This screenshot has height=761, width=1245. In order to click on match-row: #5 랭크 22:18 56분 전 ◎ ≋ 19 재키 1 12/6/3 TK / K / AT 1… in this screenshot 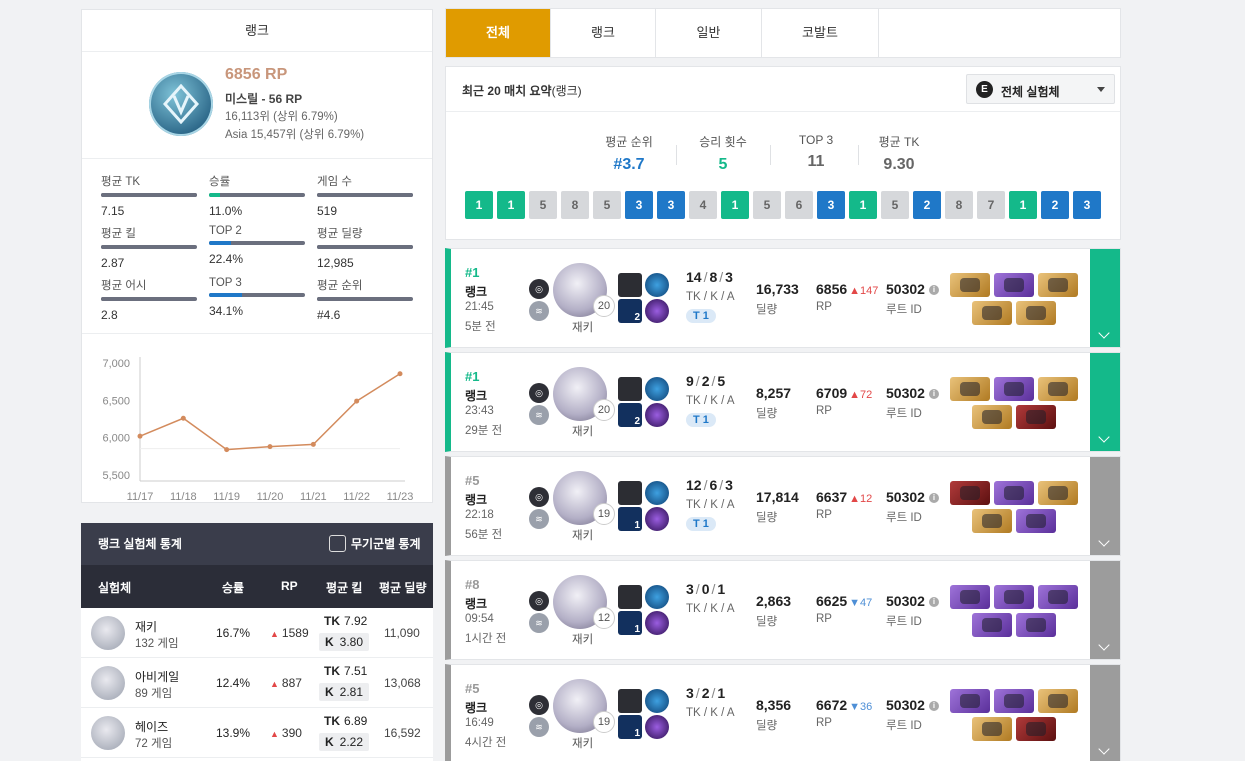, I will do `click(783, 506)`.